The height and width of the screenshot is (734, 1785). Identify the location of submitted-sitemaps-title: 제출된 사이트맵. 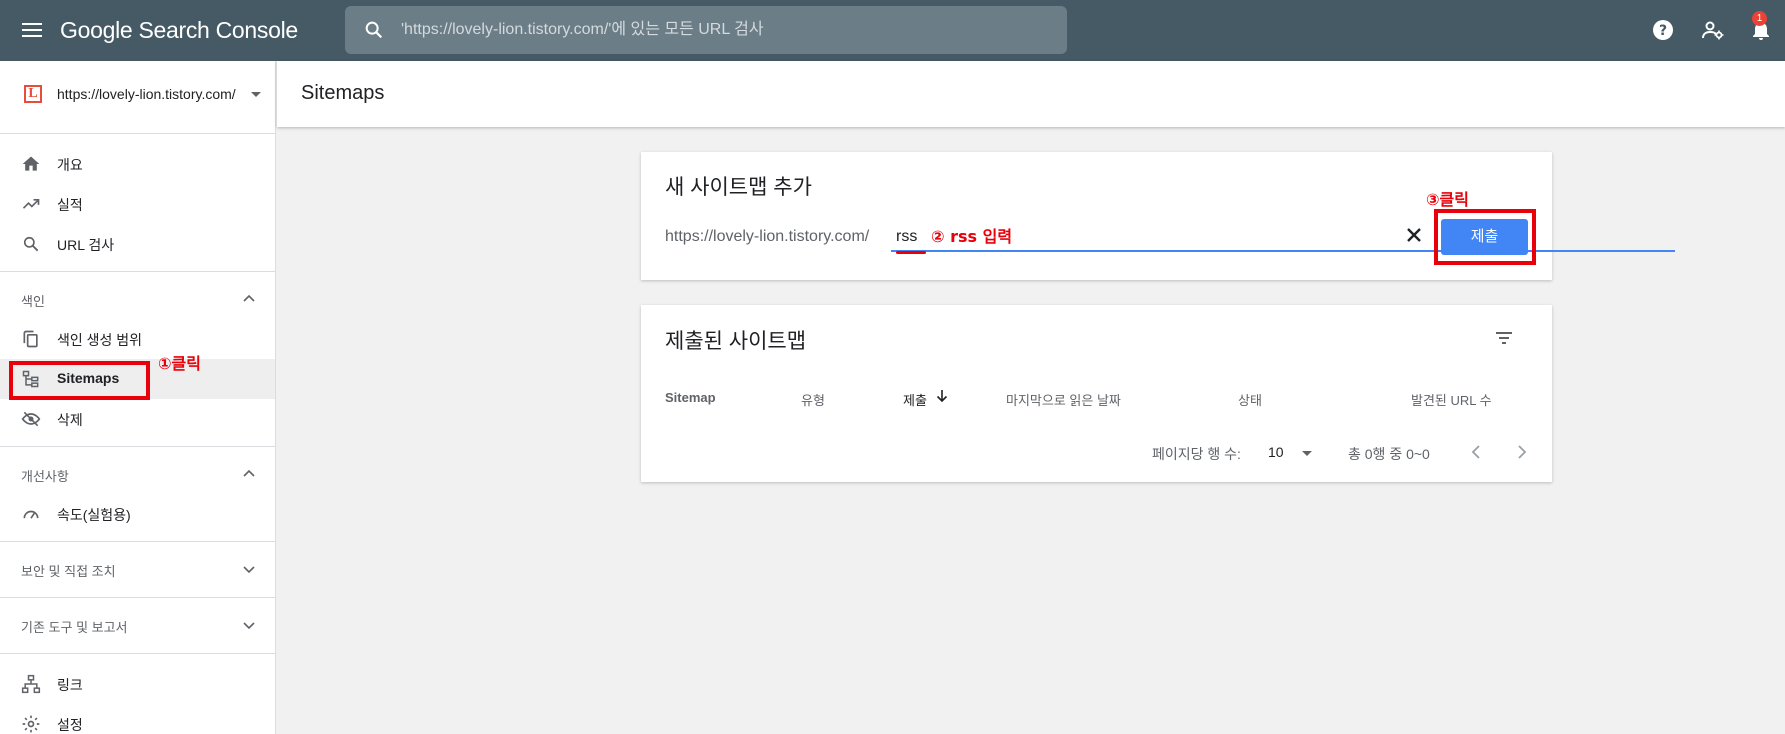
(736, 341).